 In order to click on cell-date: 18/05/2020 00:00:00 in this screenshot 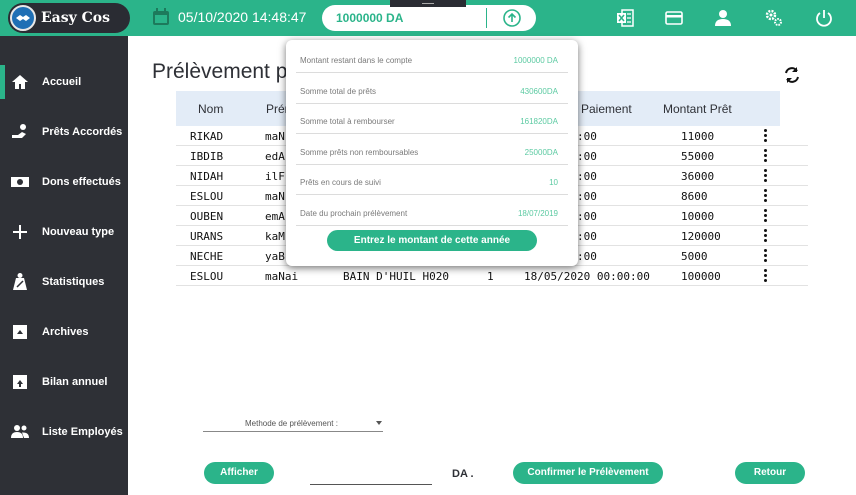, I will do `click(587, 276)`.